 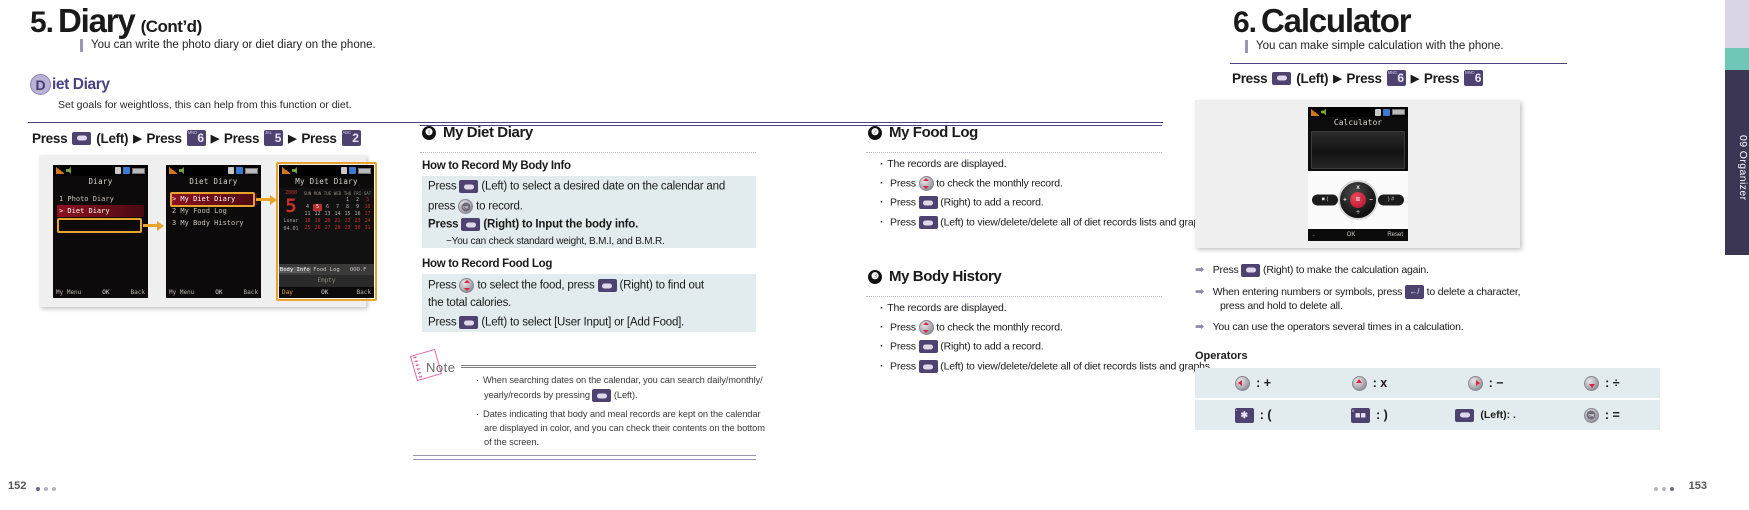 What do you see at coordinates (317, 214) in the screenshot?
I see `calendar-day: 12` at bounding box center [317, 214].